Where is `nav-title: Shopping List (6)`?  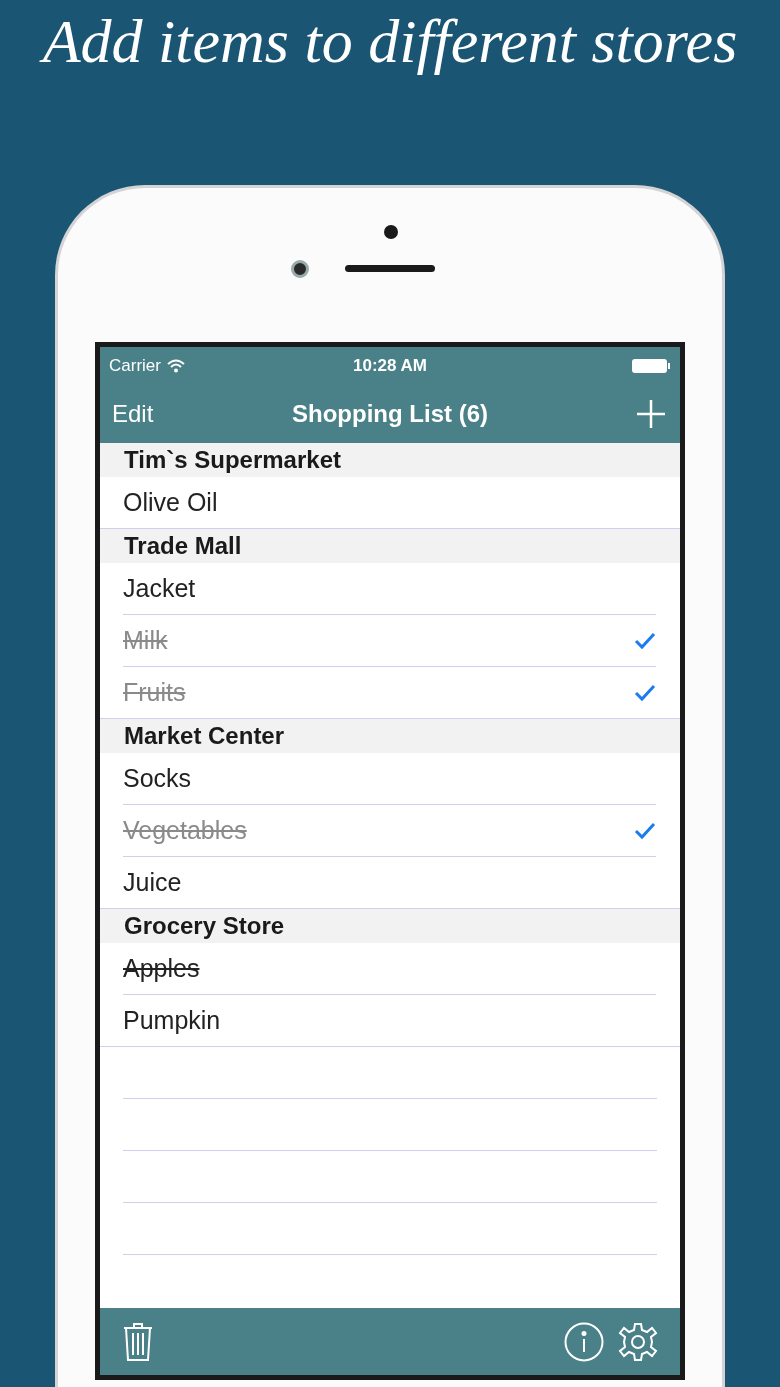
nav-title: Shopping List (6) is located at coordinates (390, 414).